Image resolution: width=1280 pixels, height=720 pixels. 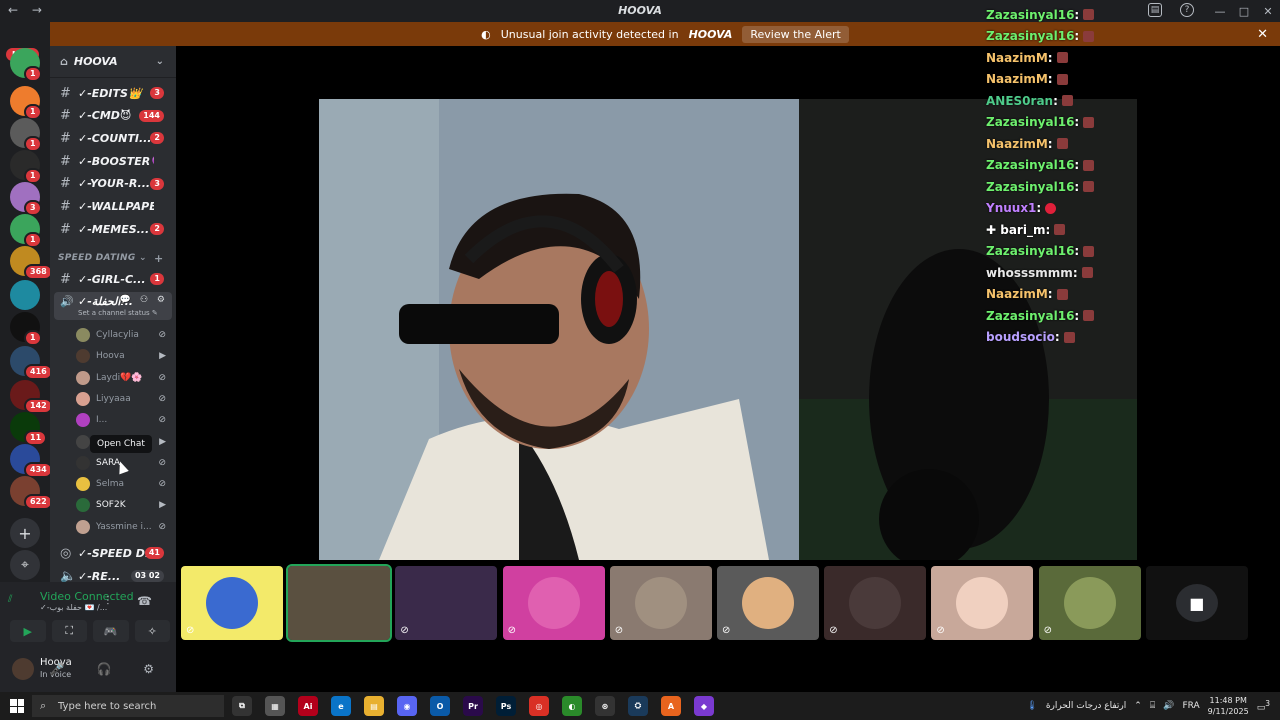 What do you see at coordinates (1262, 34) in the screenshot?
I see `alert-close-icon: ✕` at bounding box center [1262, 34].